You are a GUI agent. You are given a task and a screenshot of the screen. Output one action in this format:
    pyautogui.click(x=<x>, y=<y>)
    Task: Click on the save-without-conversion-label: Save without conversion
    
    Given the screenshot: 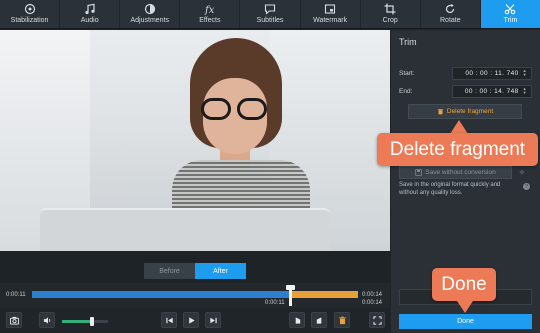 What is the action you would take?
    pyautogui.click(x=460, y=172)
    